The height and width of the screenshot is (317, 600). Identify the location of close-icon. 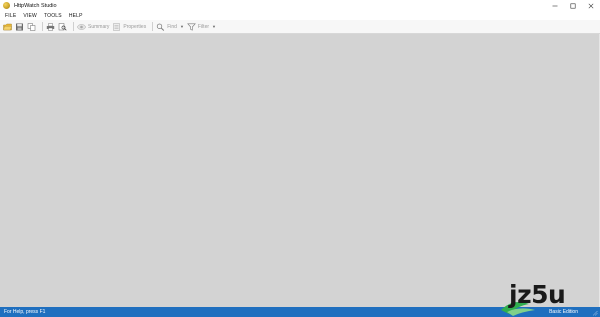
(591, 5).